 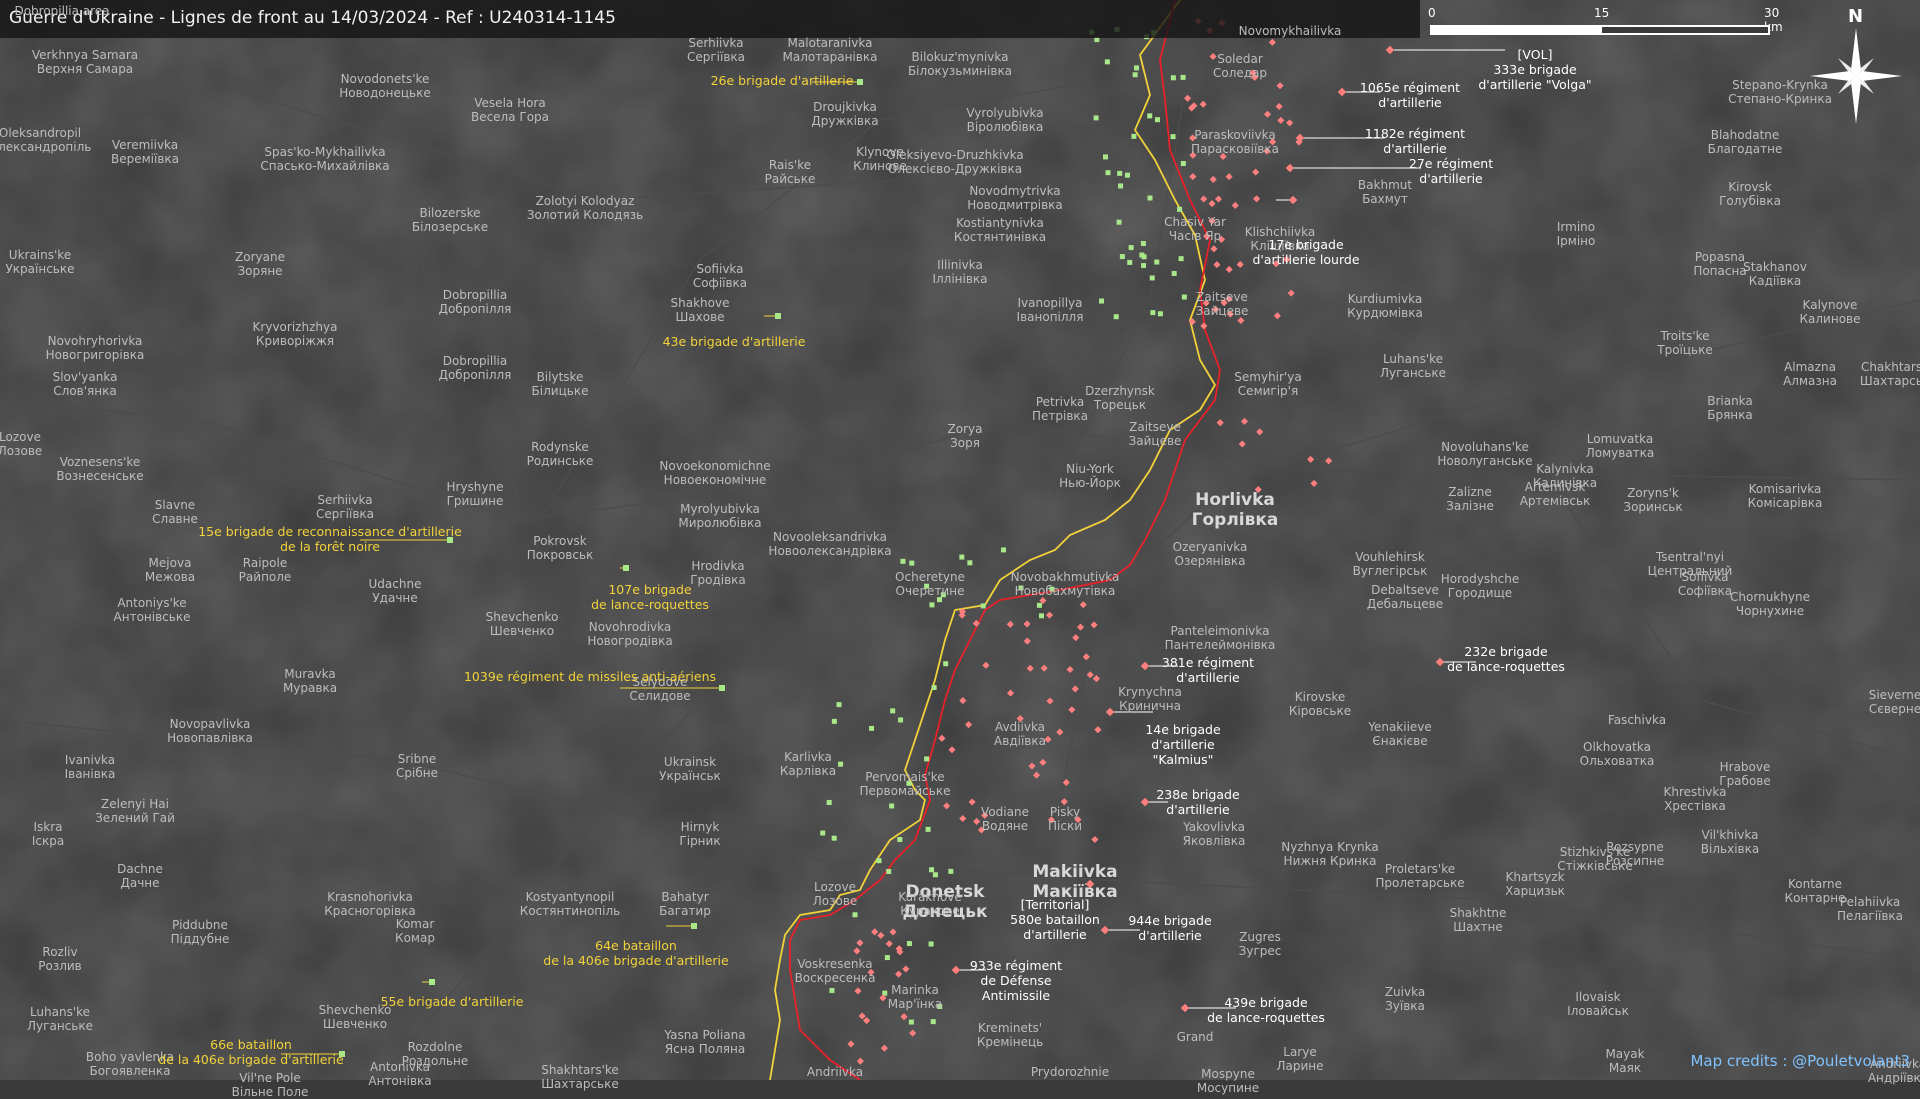 I want to click on town-name-cyrillic: Водяне, so click(x=1005, y=826).